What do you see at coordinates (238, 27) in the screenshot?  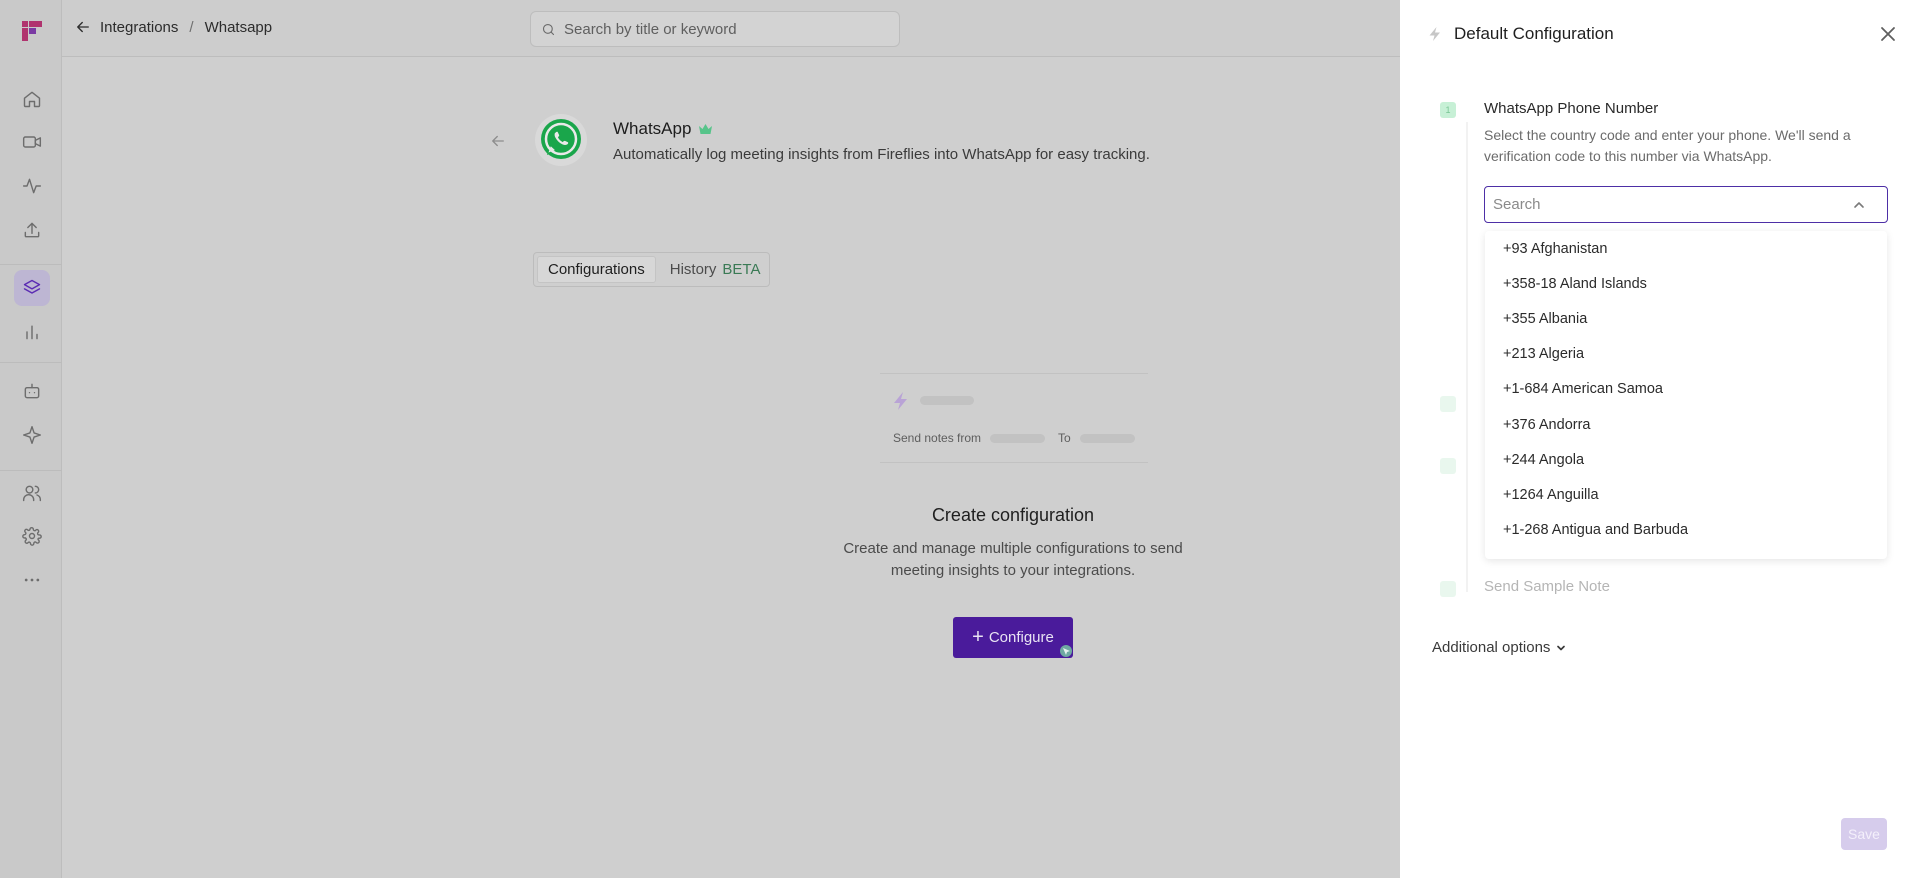 I see `breadcrumb-whatsapp: Whatsapp` at bounding box center [238, 27].